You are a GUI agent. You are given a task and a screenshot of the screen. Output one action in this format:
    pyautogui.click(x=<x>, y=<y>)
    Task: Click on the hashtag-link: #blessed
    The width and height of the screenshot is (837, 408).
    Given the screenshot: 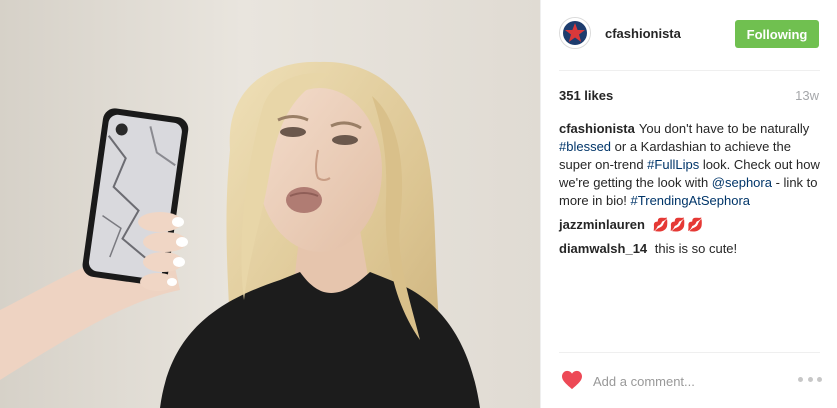 What is the action you would take?
    pyautogui.click(x=585, y=146)
    